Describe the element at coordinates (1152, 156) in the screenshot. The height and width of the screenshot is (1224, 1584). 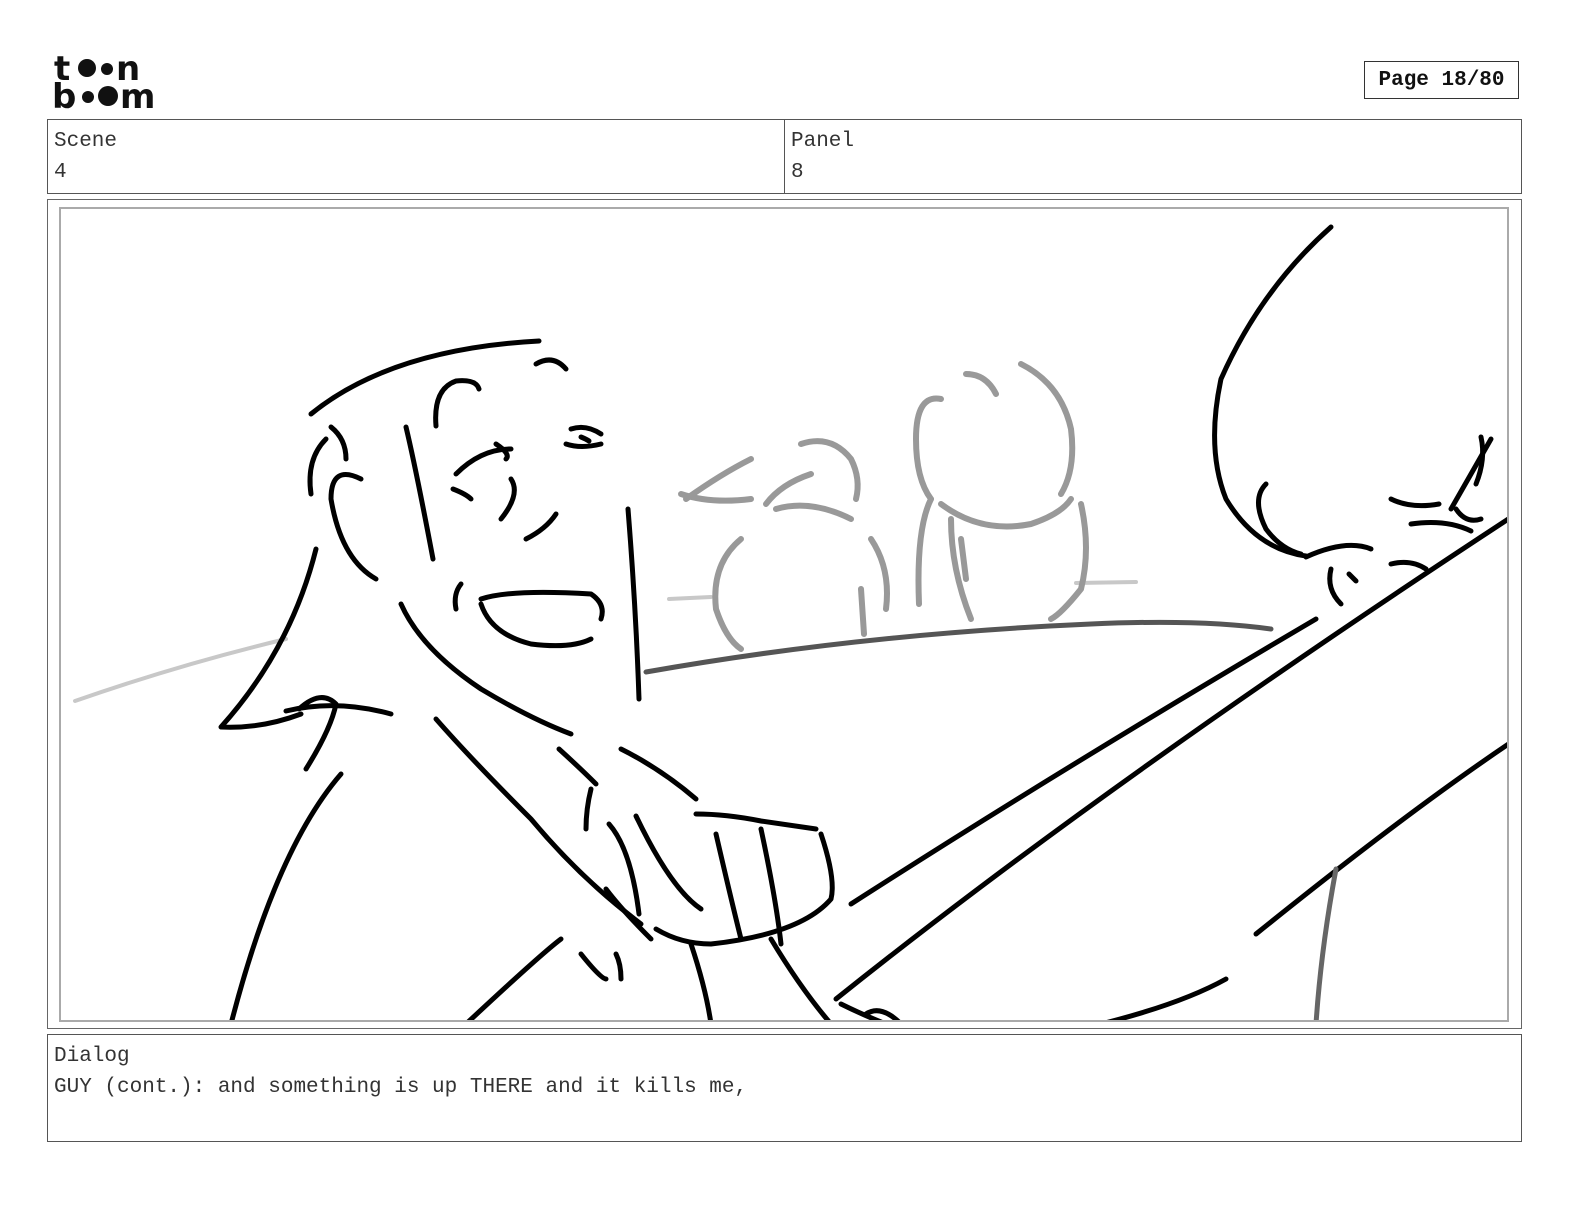
I see `panel-cell: Panel 8` at that location.